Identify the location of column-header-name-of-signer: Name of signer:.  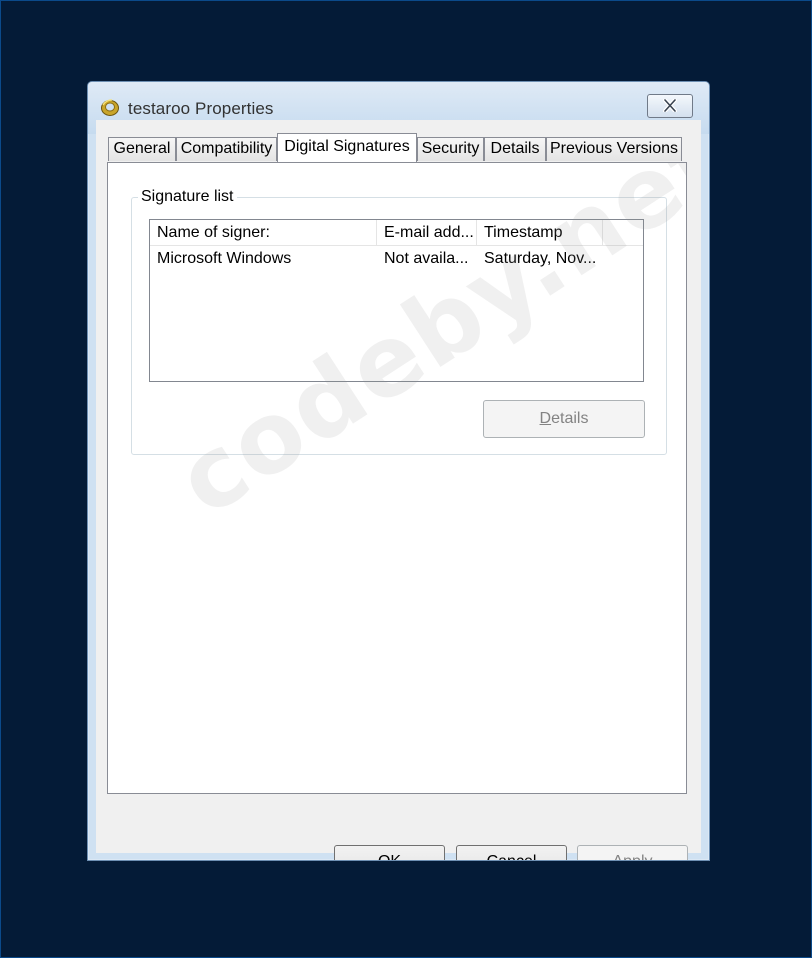
(263, 232).